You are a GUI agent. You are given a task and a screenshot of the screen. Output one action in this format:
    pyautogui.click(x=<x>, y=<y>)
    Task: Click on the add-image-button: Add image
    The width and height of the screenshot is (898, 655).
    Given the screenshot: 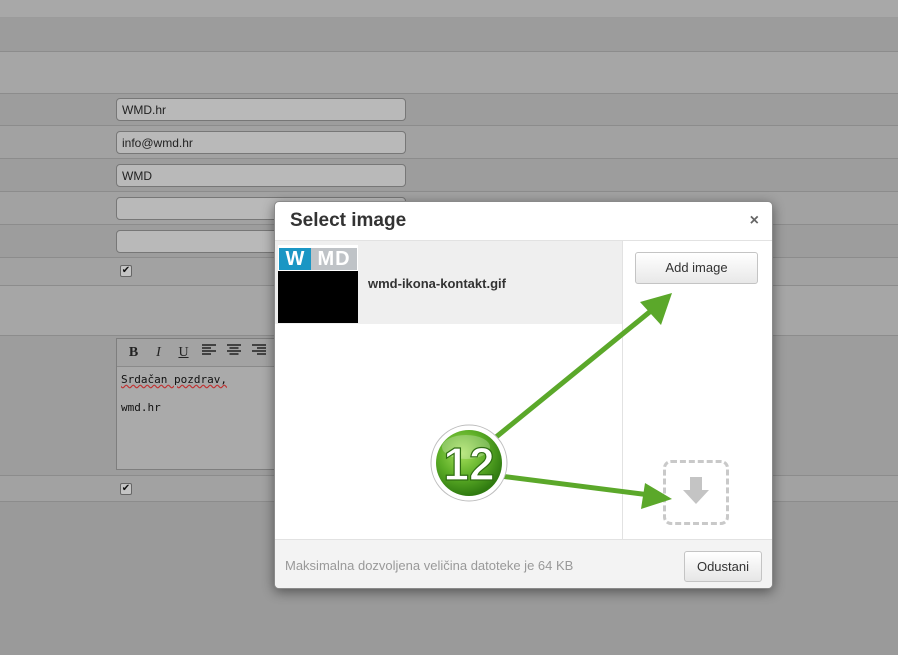 What is the action you would take?
    pyautogui.click(x=696, y=268)
    